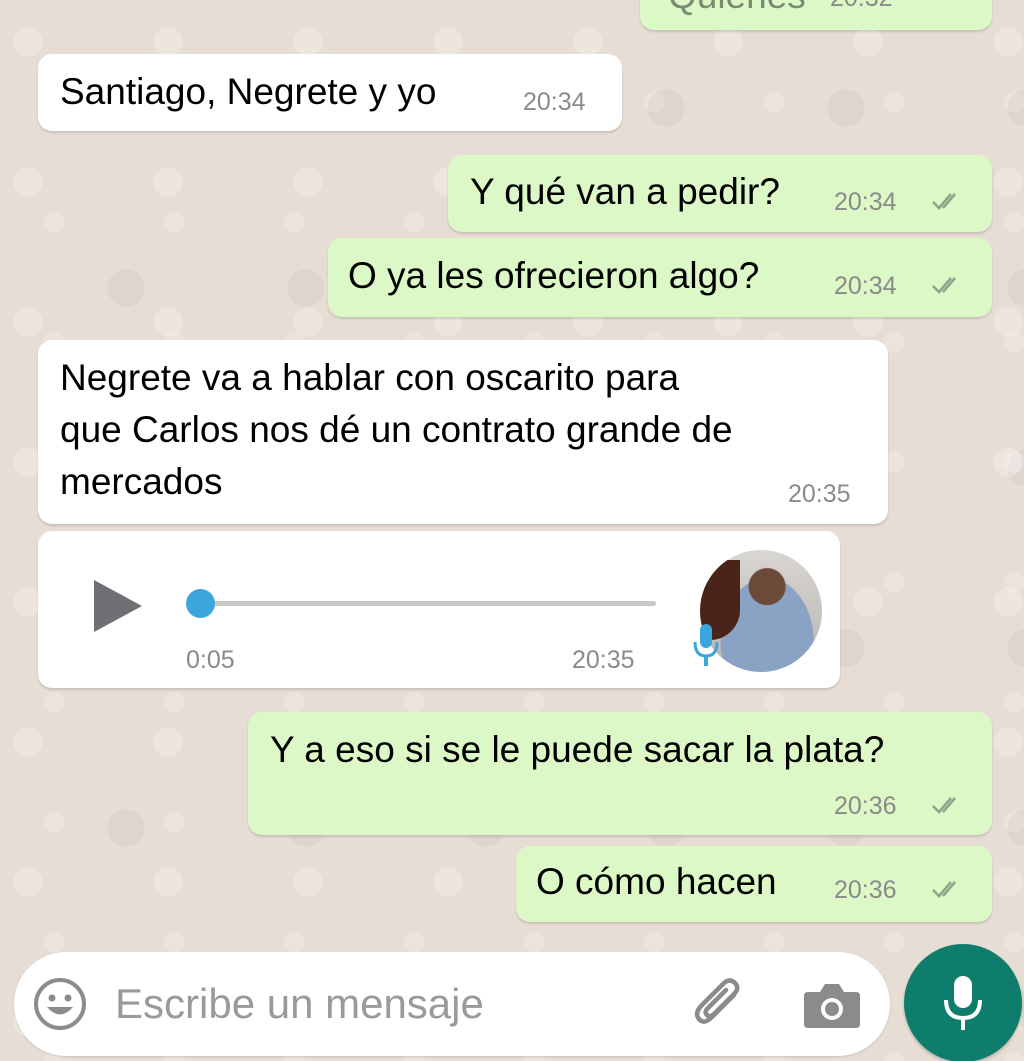  What do you see at coordinates (60, 1004) in the screenshot?
I see `smiley-icon` at bounding box center [60, 1004].